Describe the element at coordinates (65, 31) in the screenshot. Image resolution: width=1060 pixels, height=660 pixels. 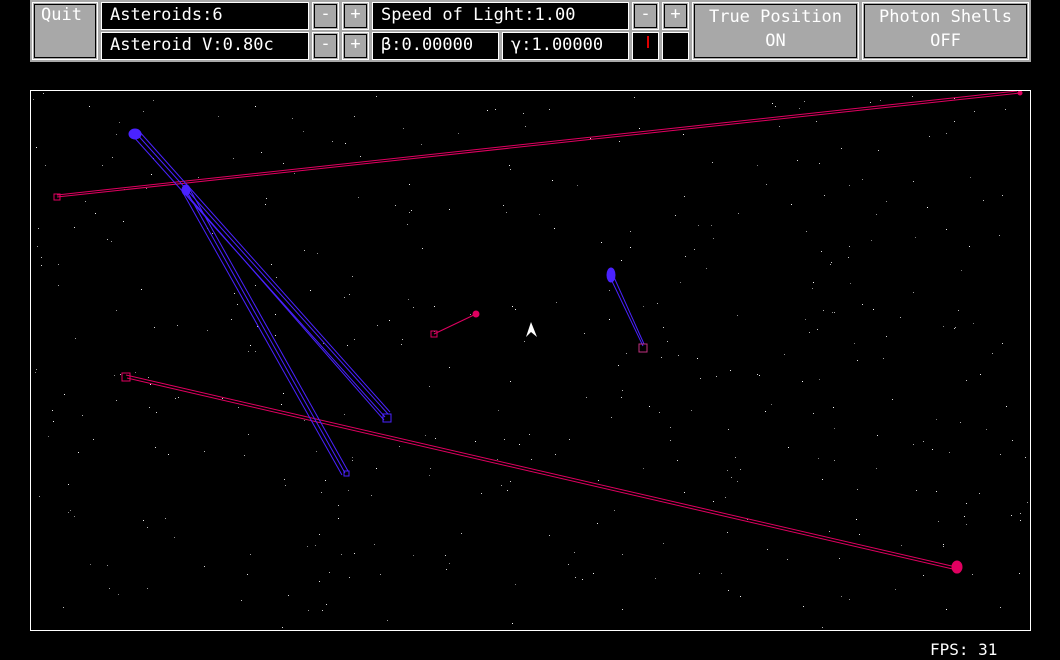
I see `quit-button: Quit` at that location.